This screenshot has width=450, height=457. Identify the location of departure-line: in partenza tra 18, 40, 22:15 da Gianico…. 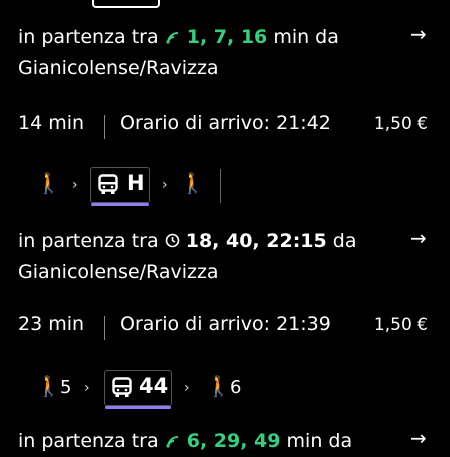
(187, 257).